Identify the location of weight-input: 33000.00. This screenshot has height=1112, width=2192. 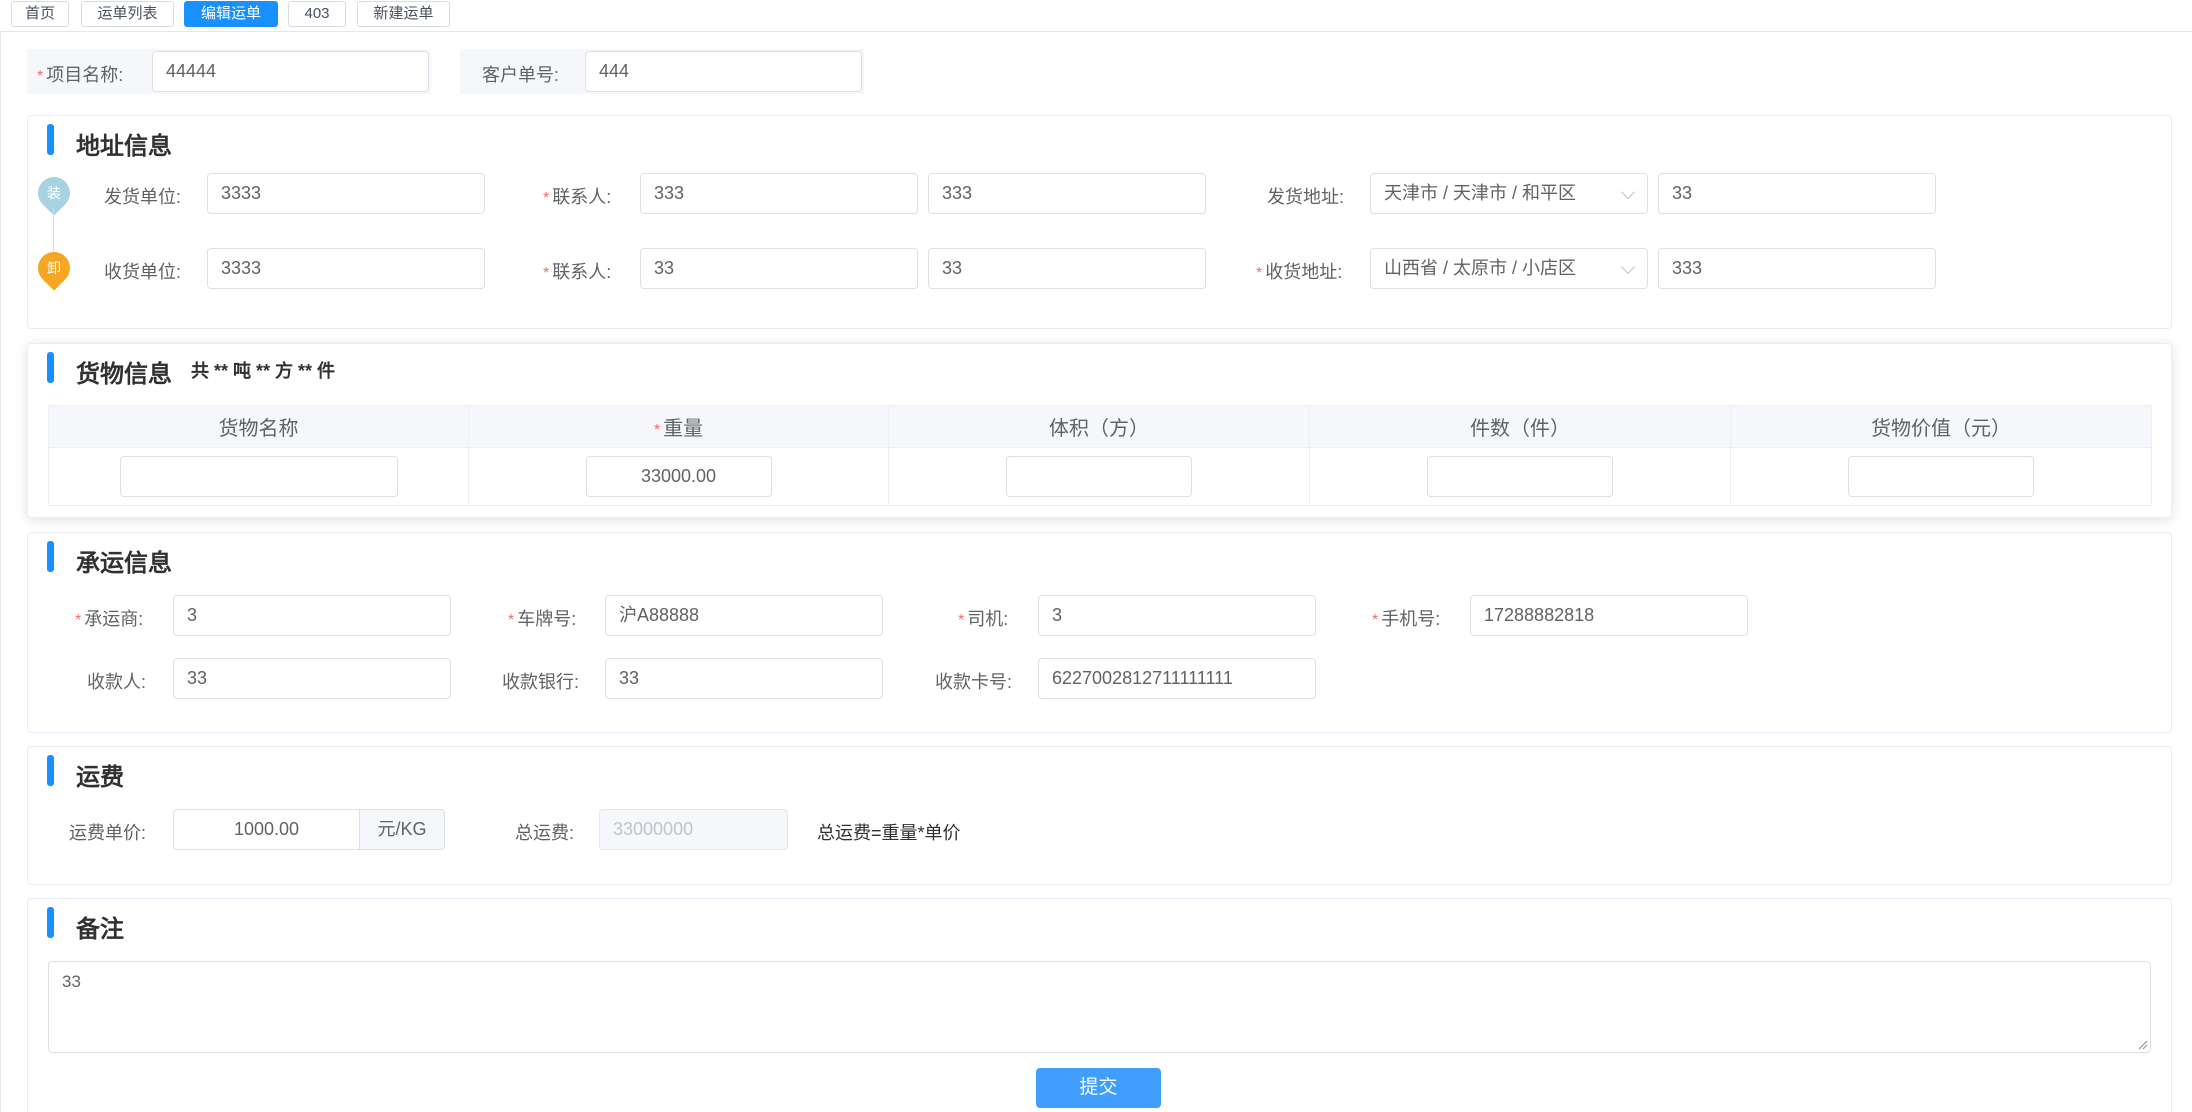
(678, 476).